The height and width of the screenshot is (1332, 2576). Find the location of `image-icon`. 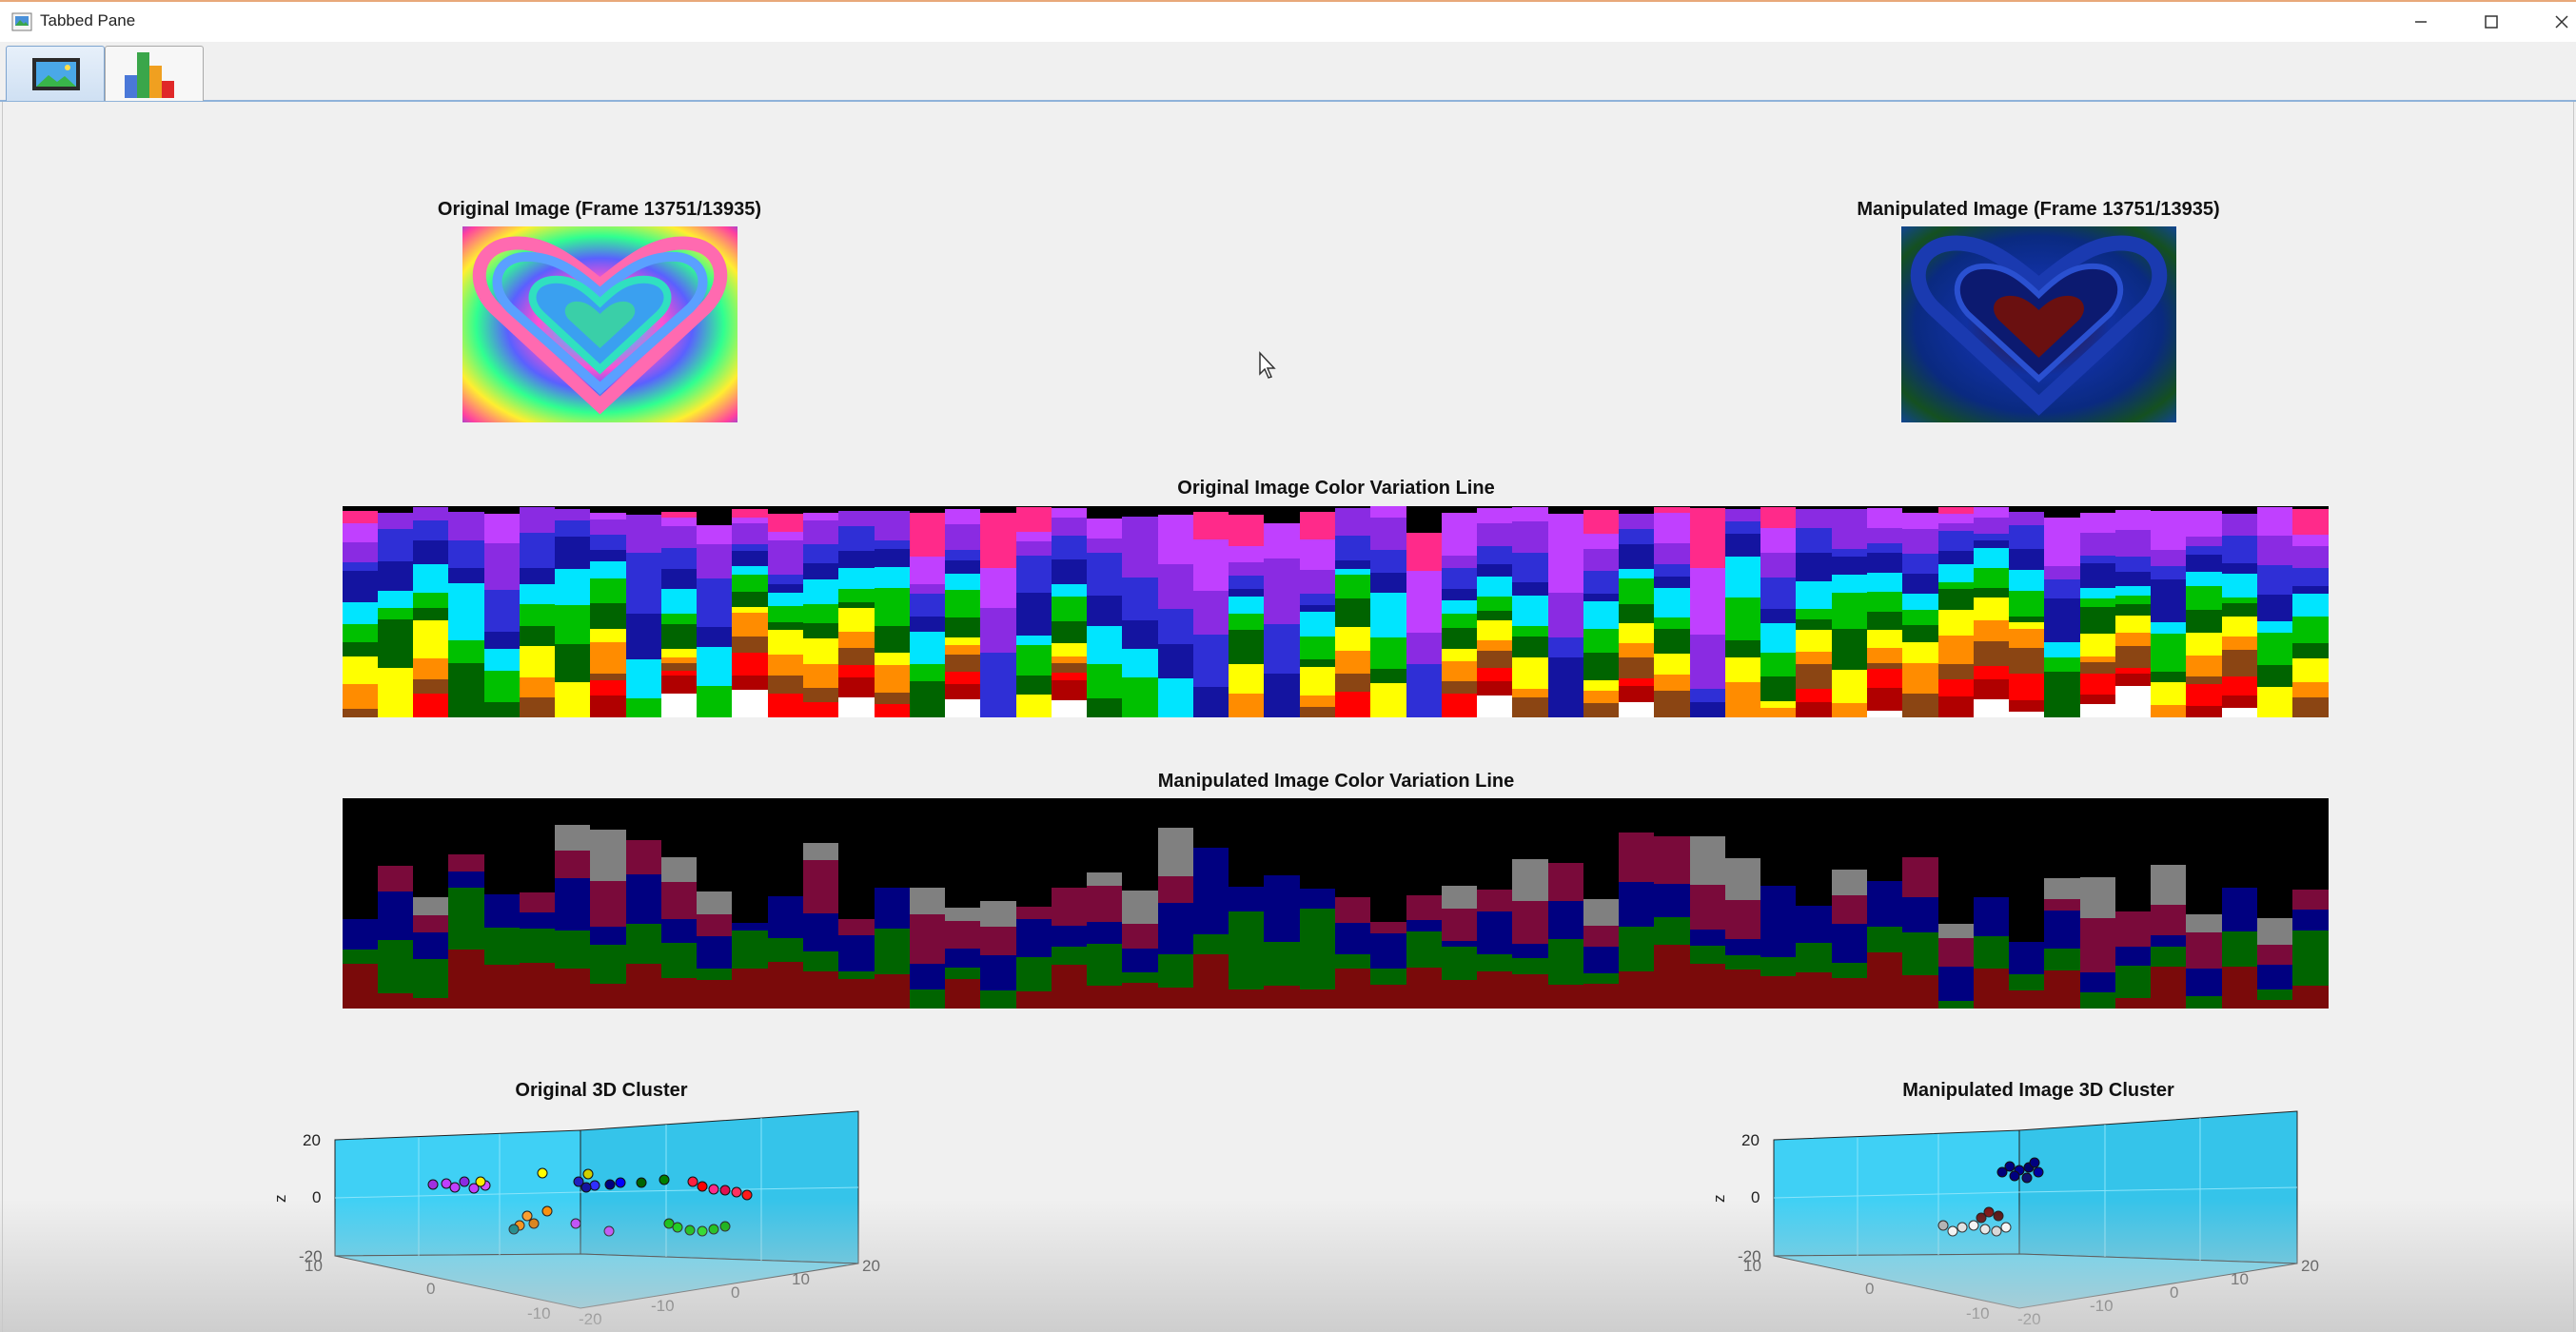

image-icon is located at coordinates (56, 74).